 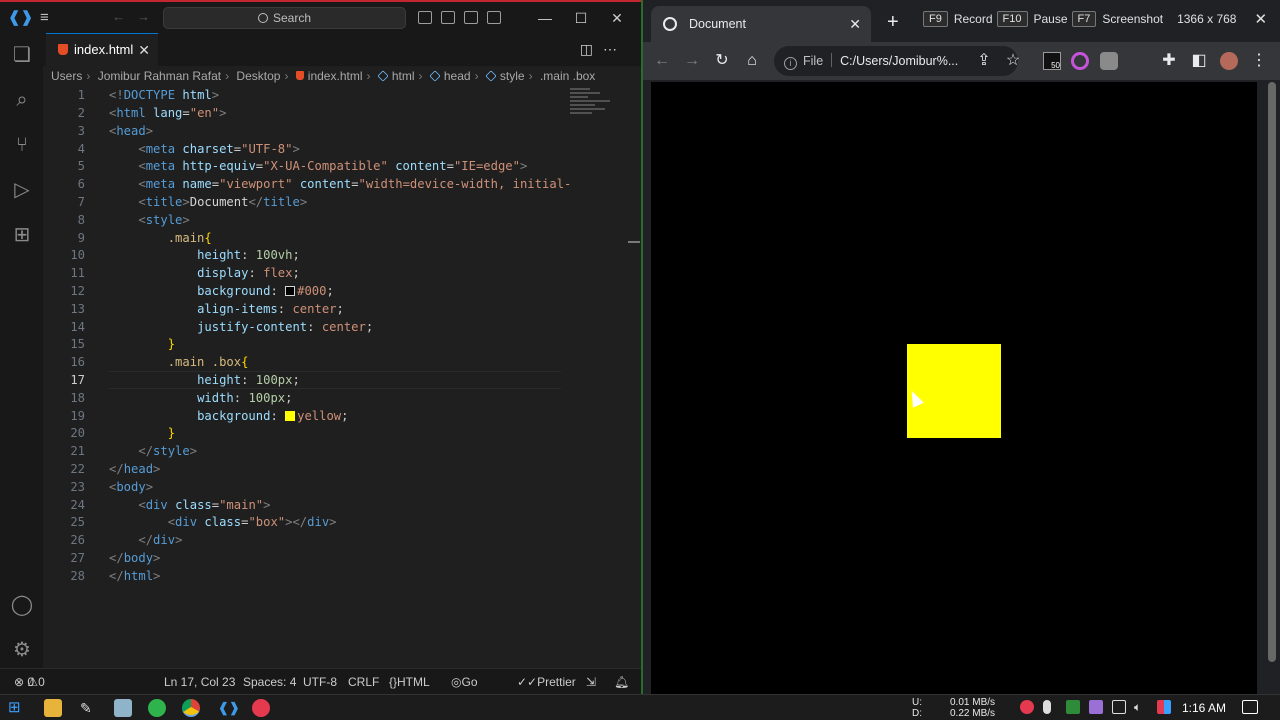 What do you see at coordinates (1055, 65) in the screenshot?
I see `extension-badge: 50` at bounding box center [1055, 65].